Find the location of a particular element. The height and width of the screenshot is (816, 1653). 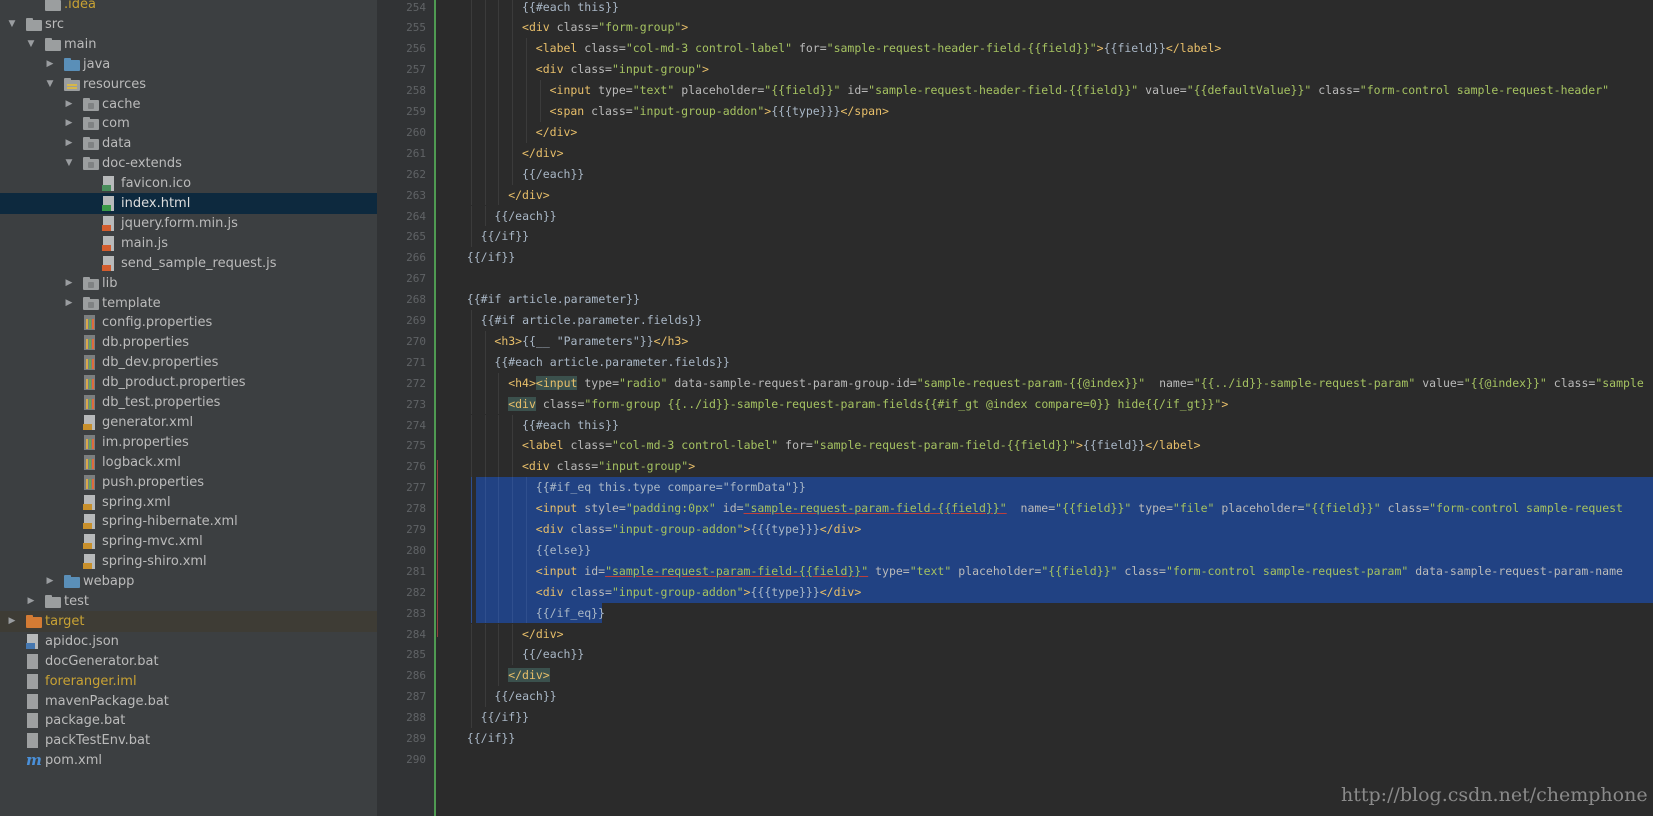

code-line: {{else}} is located at coordinates (563, 550).